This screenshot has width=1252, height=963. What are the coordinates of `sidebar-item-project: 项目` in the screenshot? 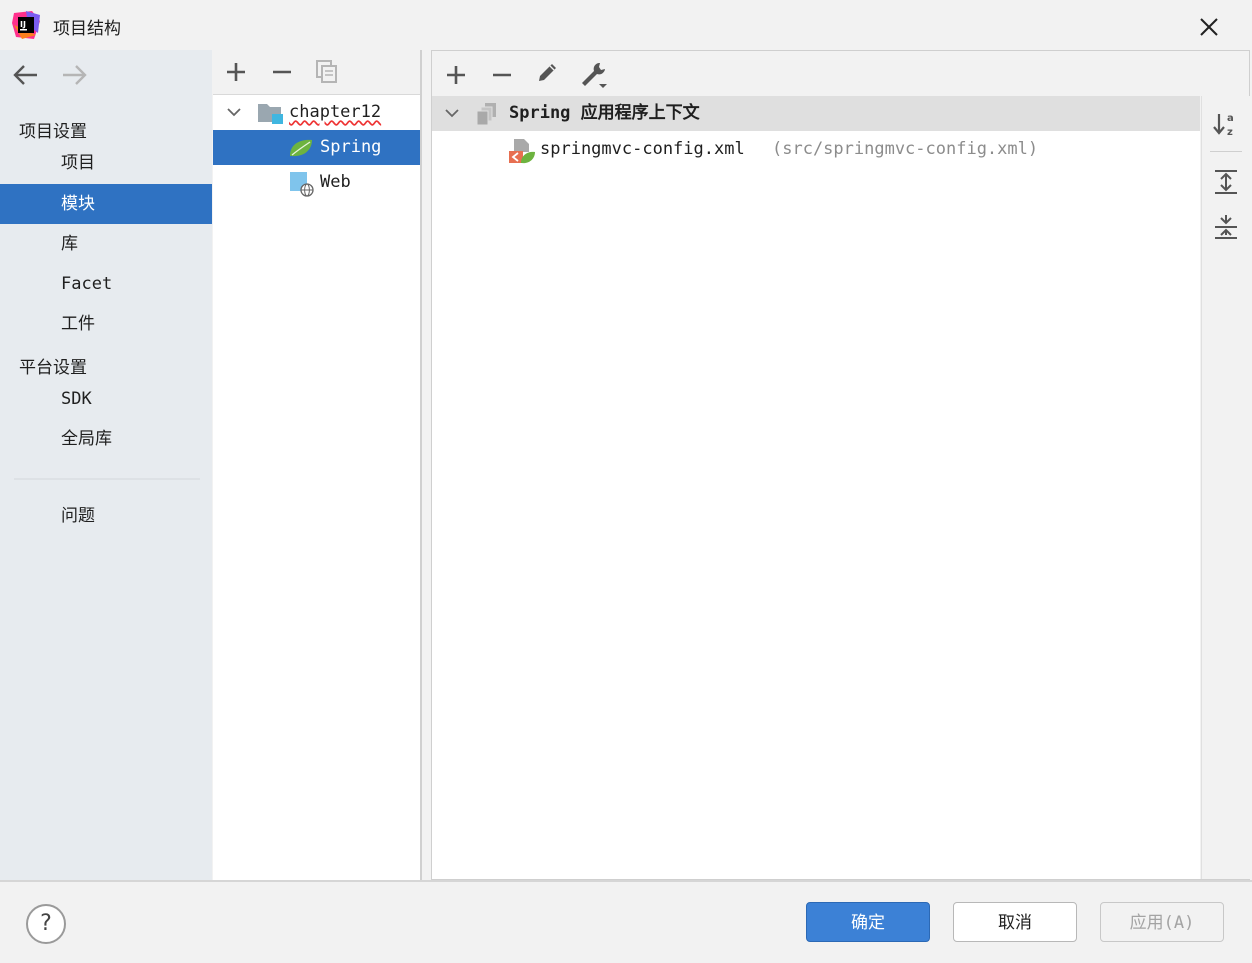 It's located at (106, 163).